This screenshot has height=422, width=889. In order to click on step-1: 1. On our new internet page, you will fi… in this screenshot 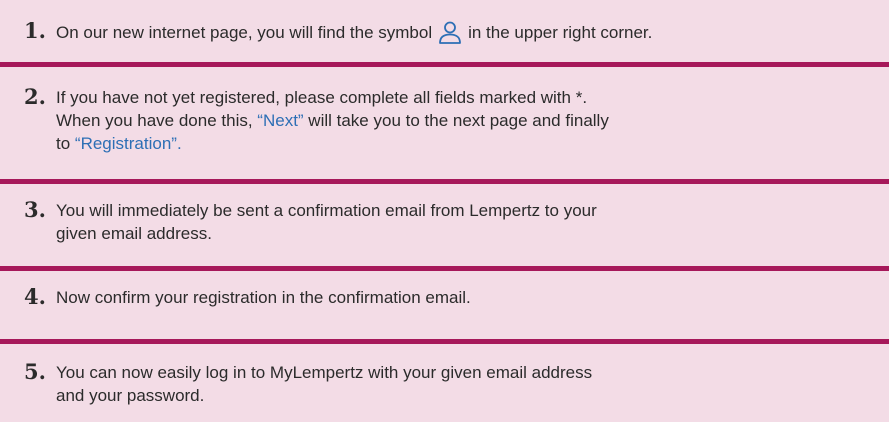, I will do `click(444, 31)`.